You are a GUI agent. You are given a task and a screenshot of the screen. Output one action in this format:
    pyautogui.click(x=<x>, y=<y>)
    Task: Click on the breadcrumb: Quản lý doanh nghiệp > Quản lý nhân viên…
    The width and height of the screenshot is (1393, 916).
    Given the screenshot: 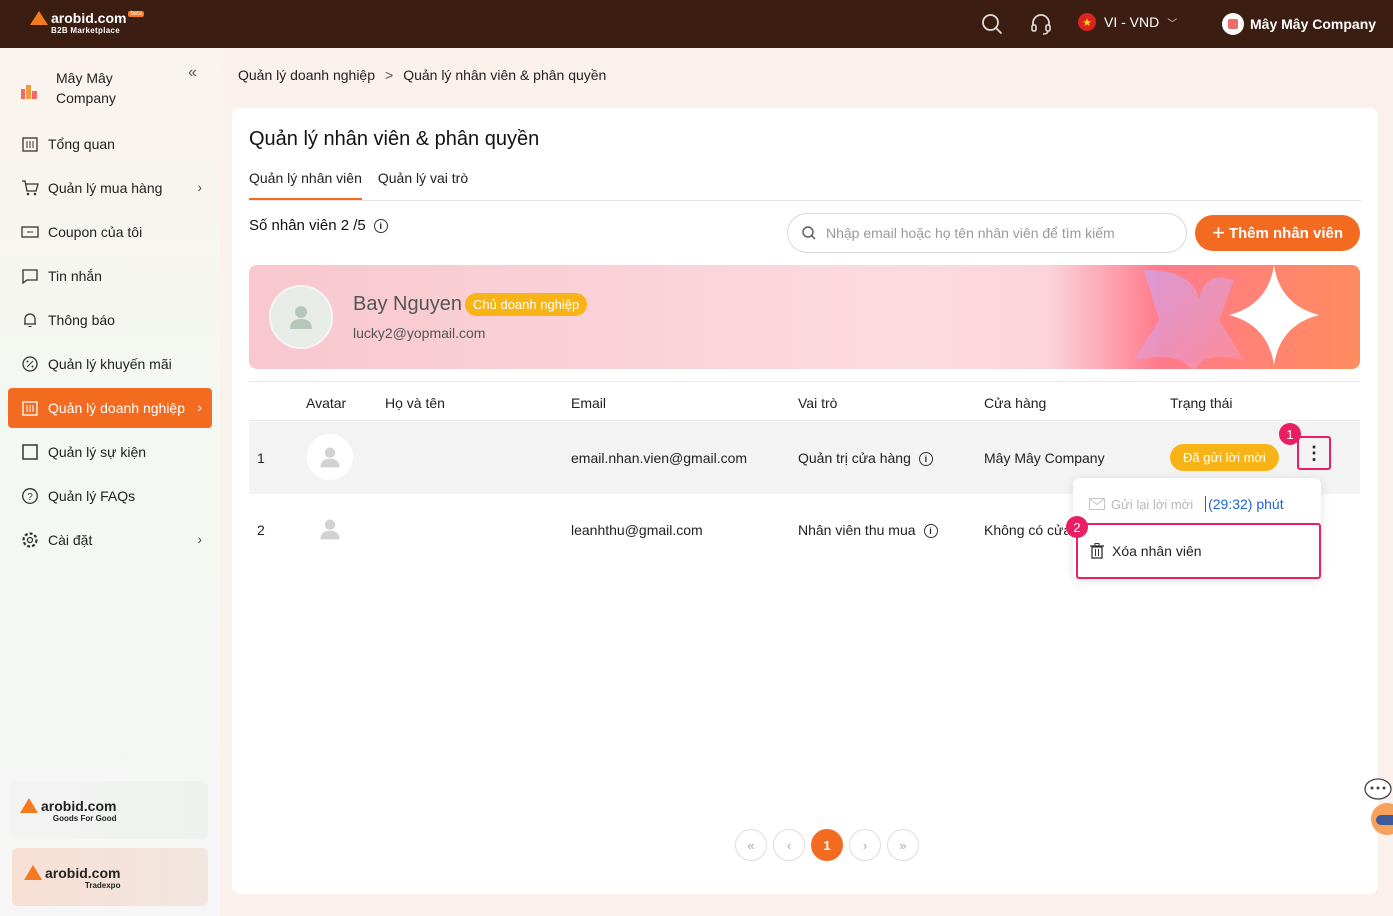 What is the action you would take?
    pyautogui.click(x=422, y=75)
    